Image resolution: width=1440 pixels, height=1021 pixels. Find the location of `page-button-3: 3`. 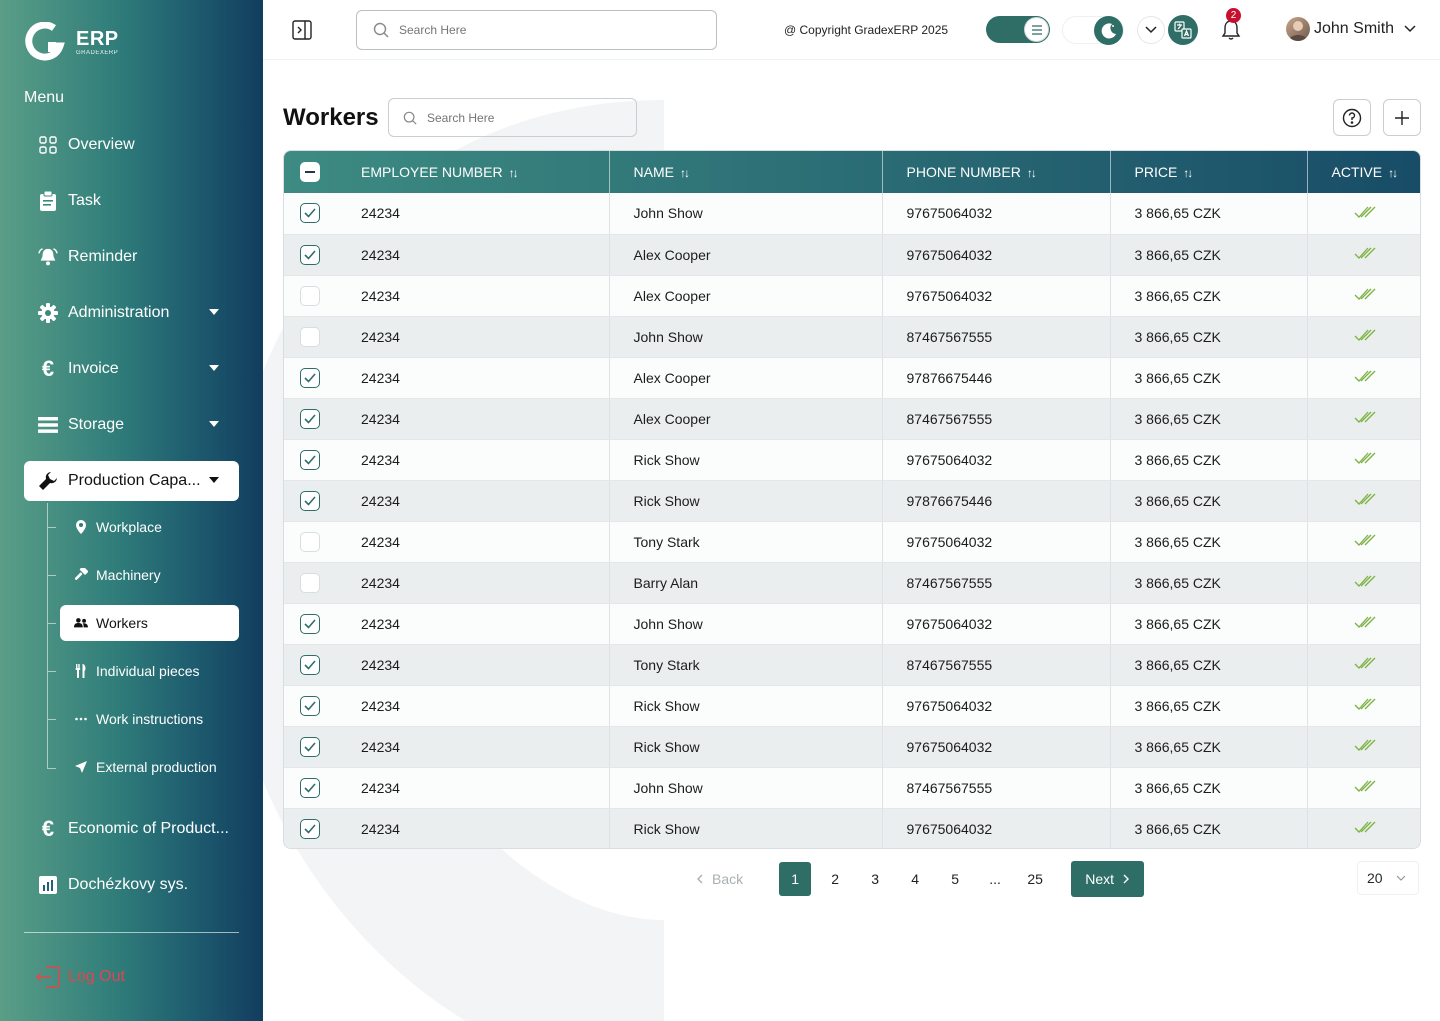

page-button-3: 3 is located at coordinates (875, 879).